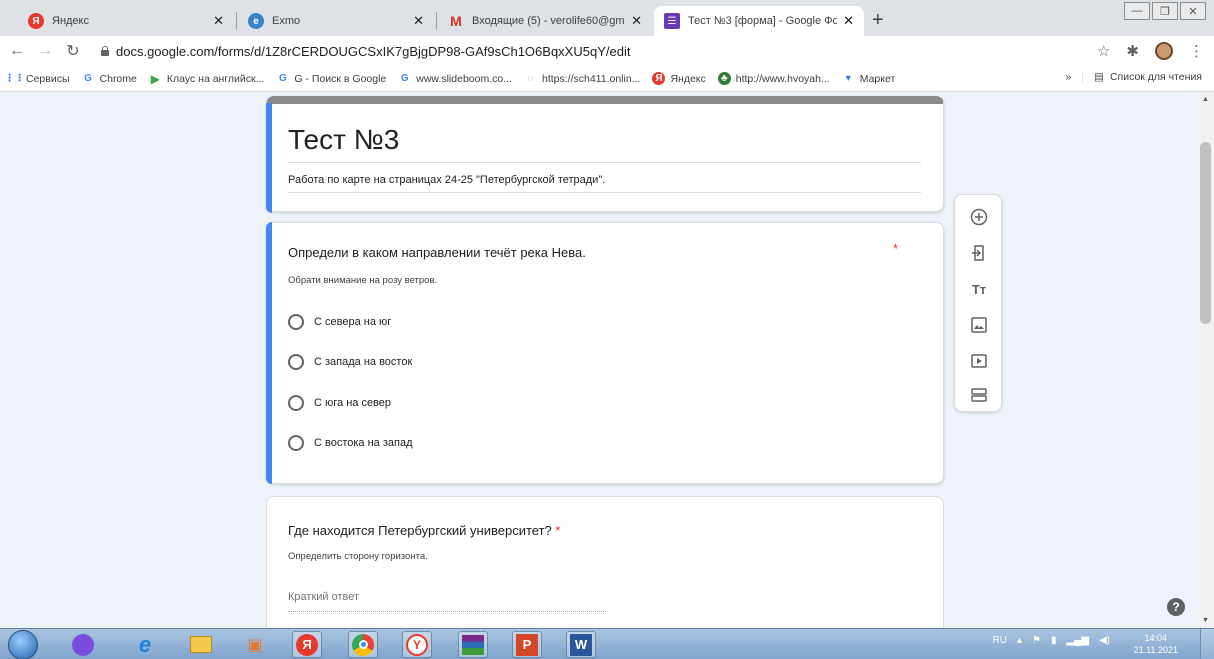 This screenshot has width=1214, height=659. What do you see at coordinates (1156, 638) in the screenshot?
I see `clock-time: 14:04` at bounding box center [1156, 638].